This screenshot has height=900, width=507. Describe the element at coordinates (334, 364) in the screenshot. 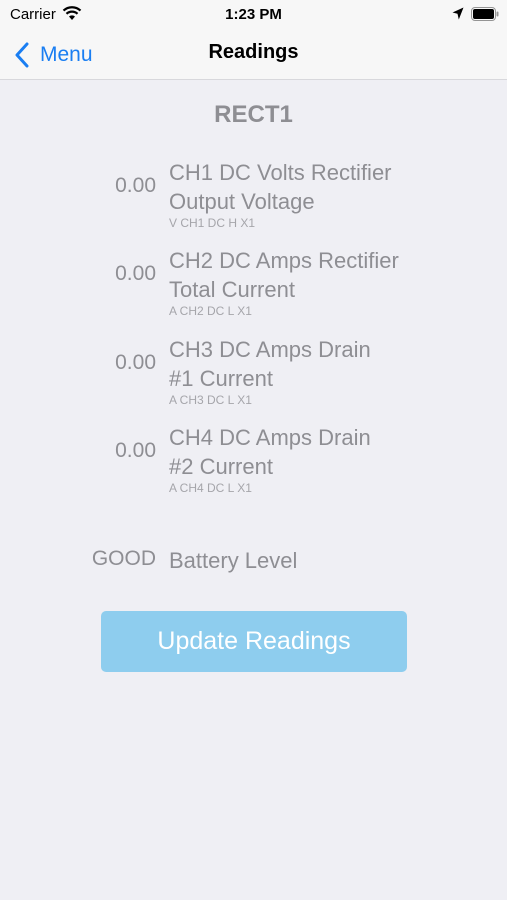

I see `reading-label: CH3 DC Amps Drain #1 Current` at that location.